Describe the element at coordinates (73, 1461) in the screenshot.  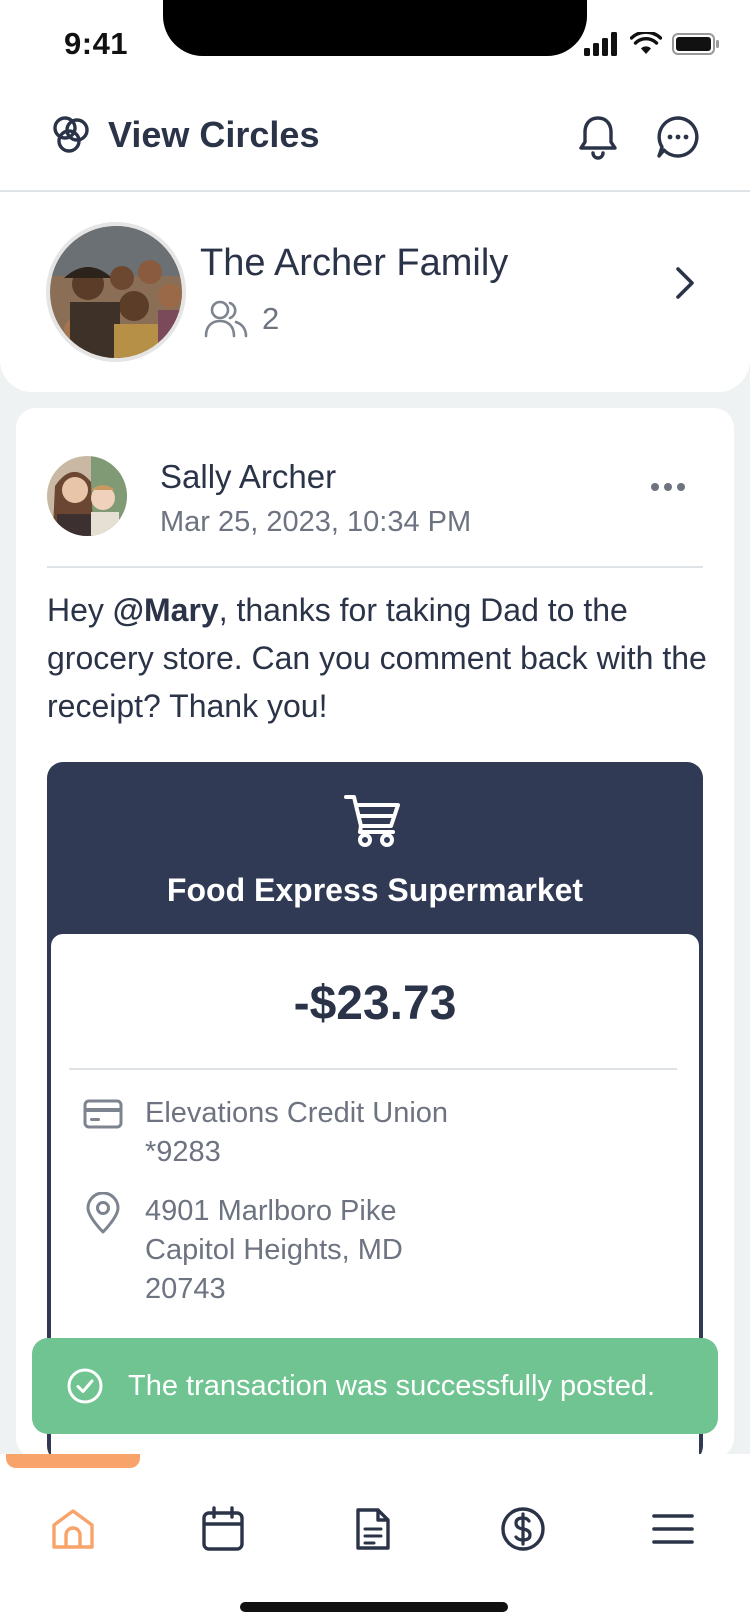
I see `nav-active-indicator` at that location.